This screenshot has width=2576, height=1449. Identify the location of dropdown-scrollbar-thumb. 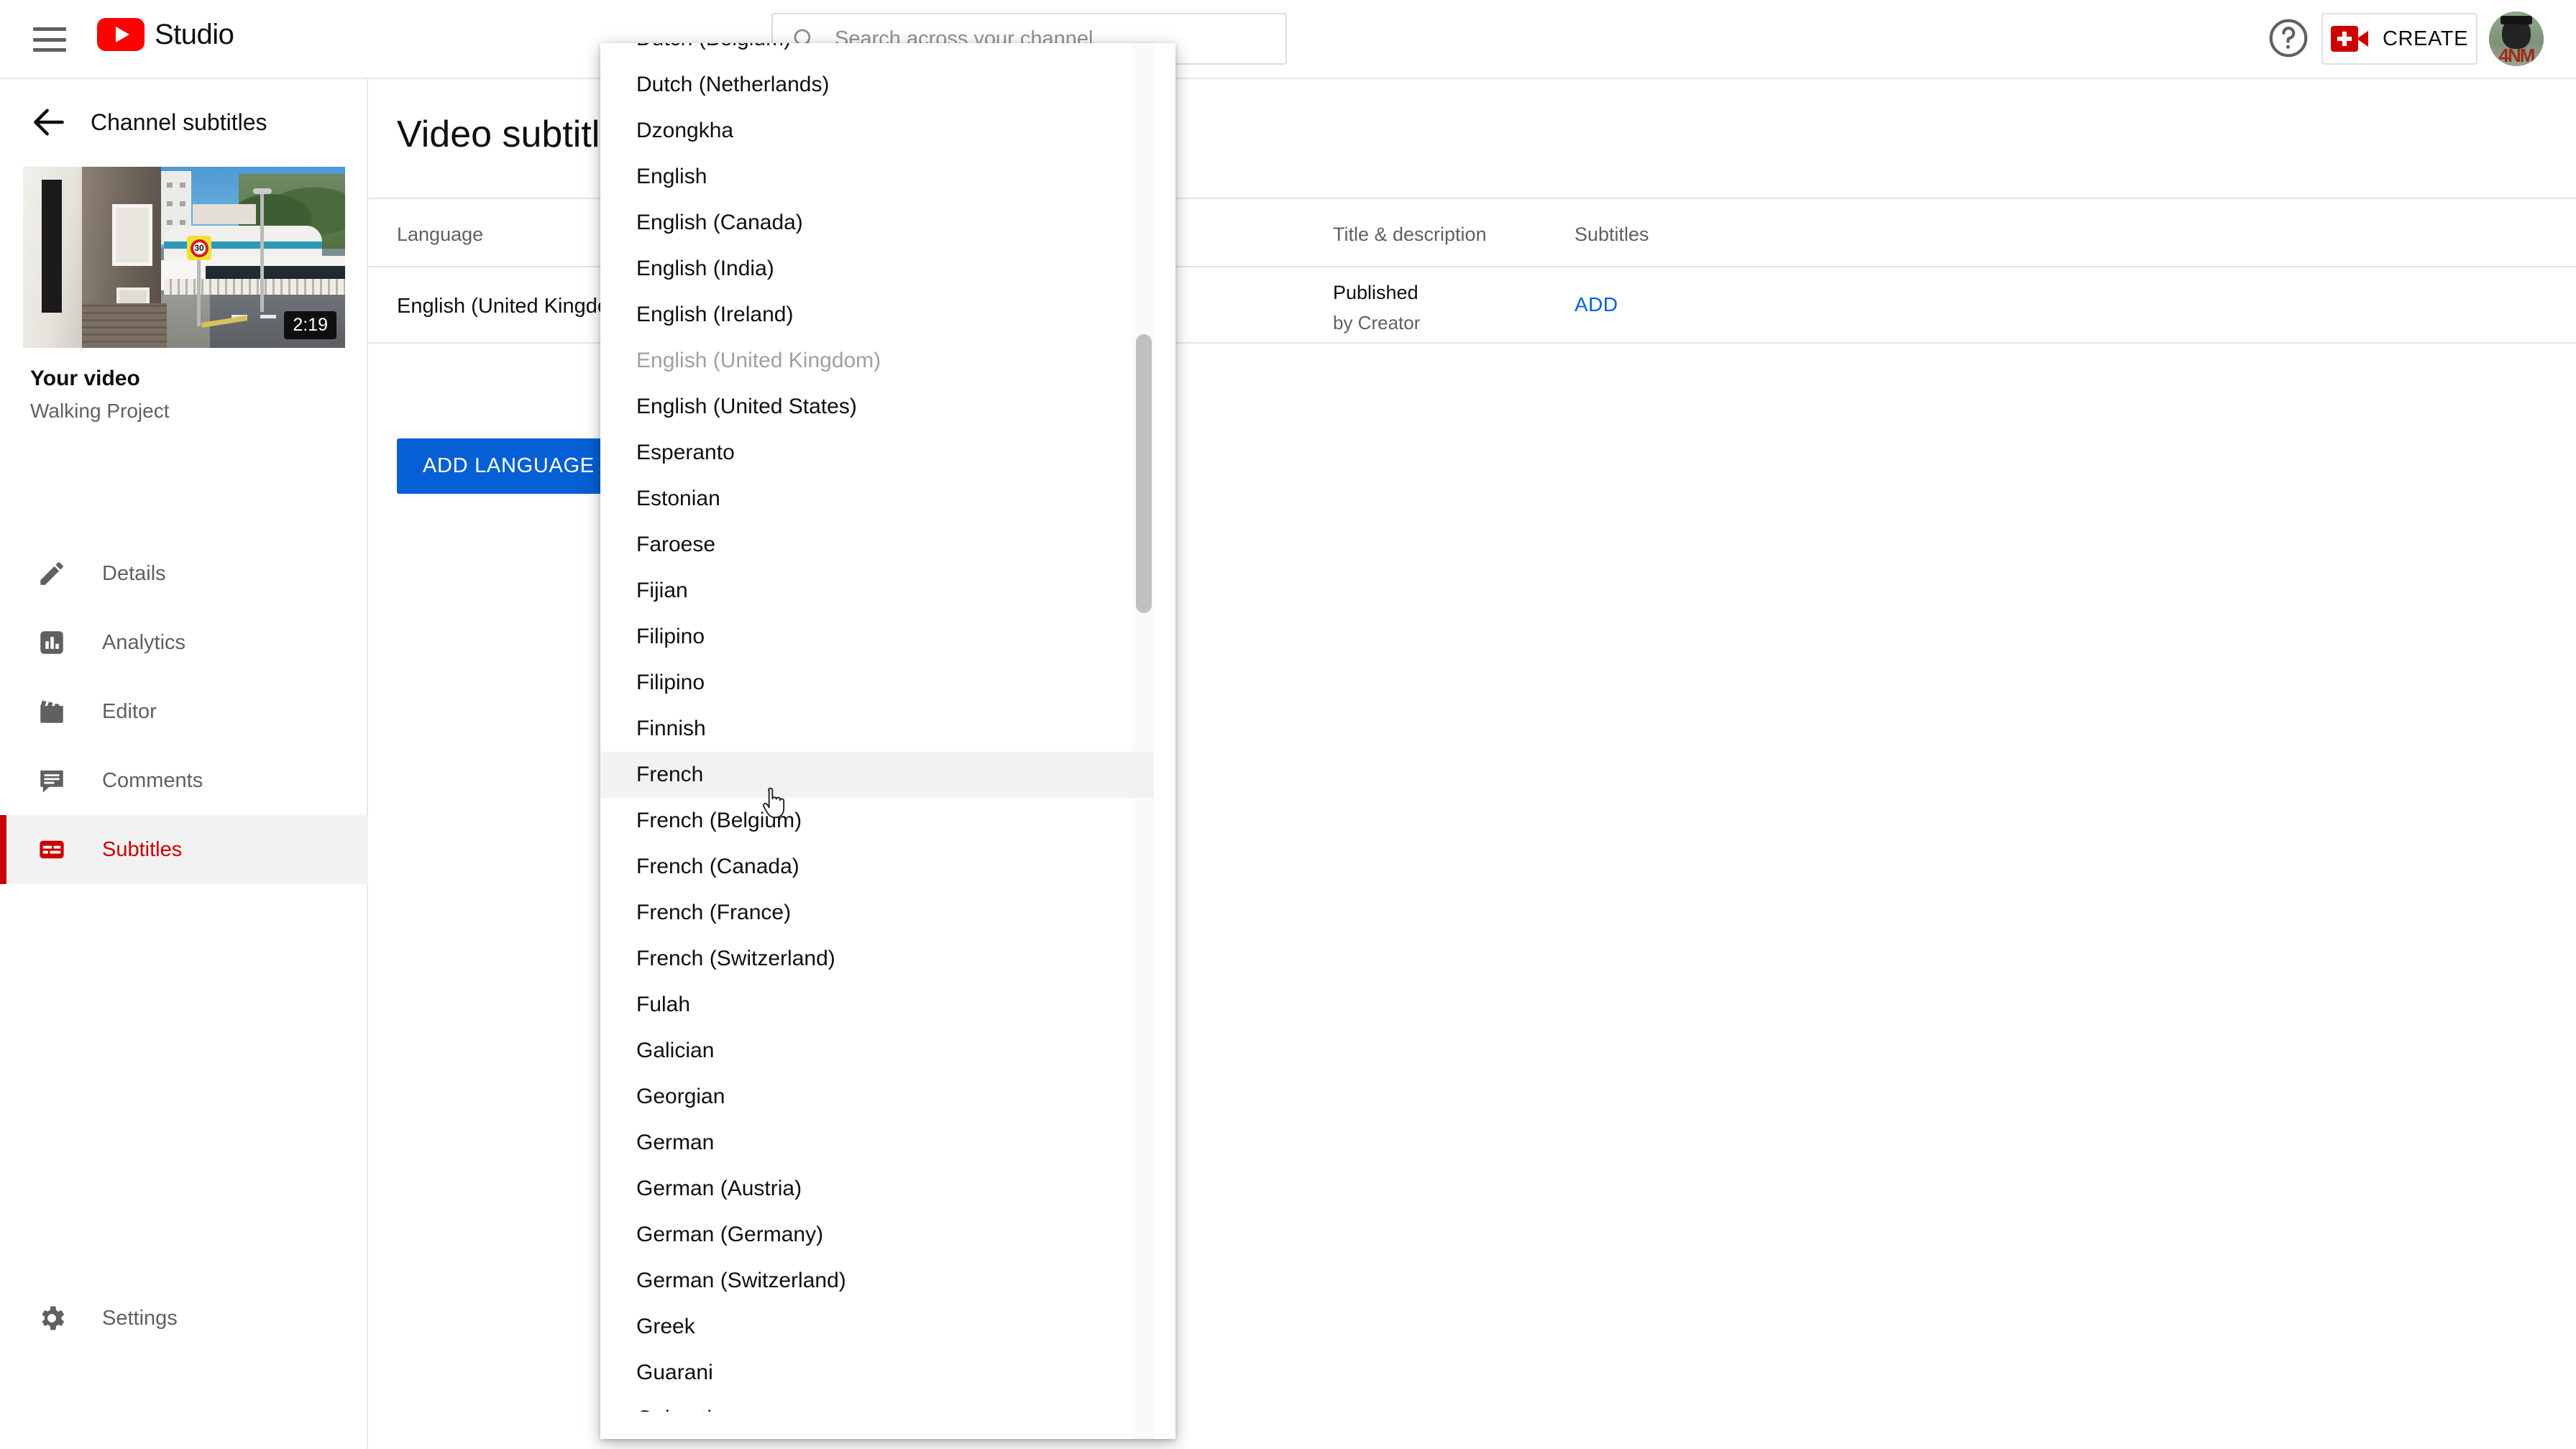
(1144, 473).